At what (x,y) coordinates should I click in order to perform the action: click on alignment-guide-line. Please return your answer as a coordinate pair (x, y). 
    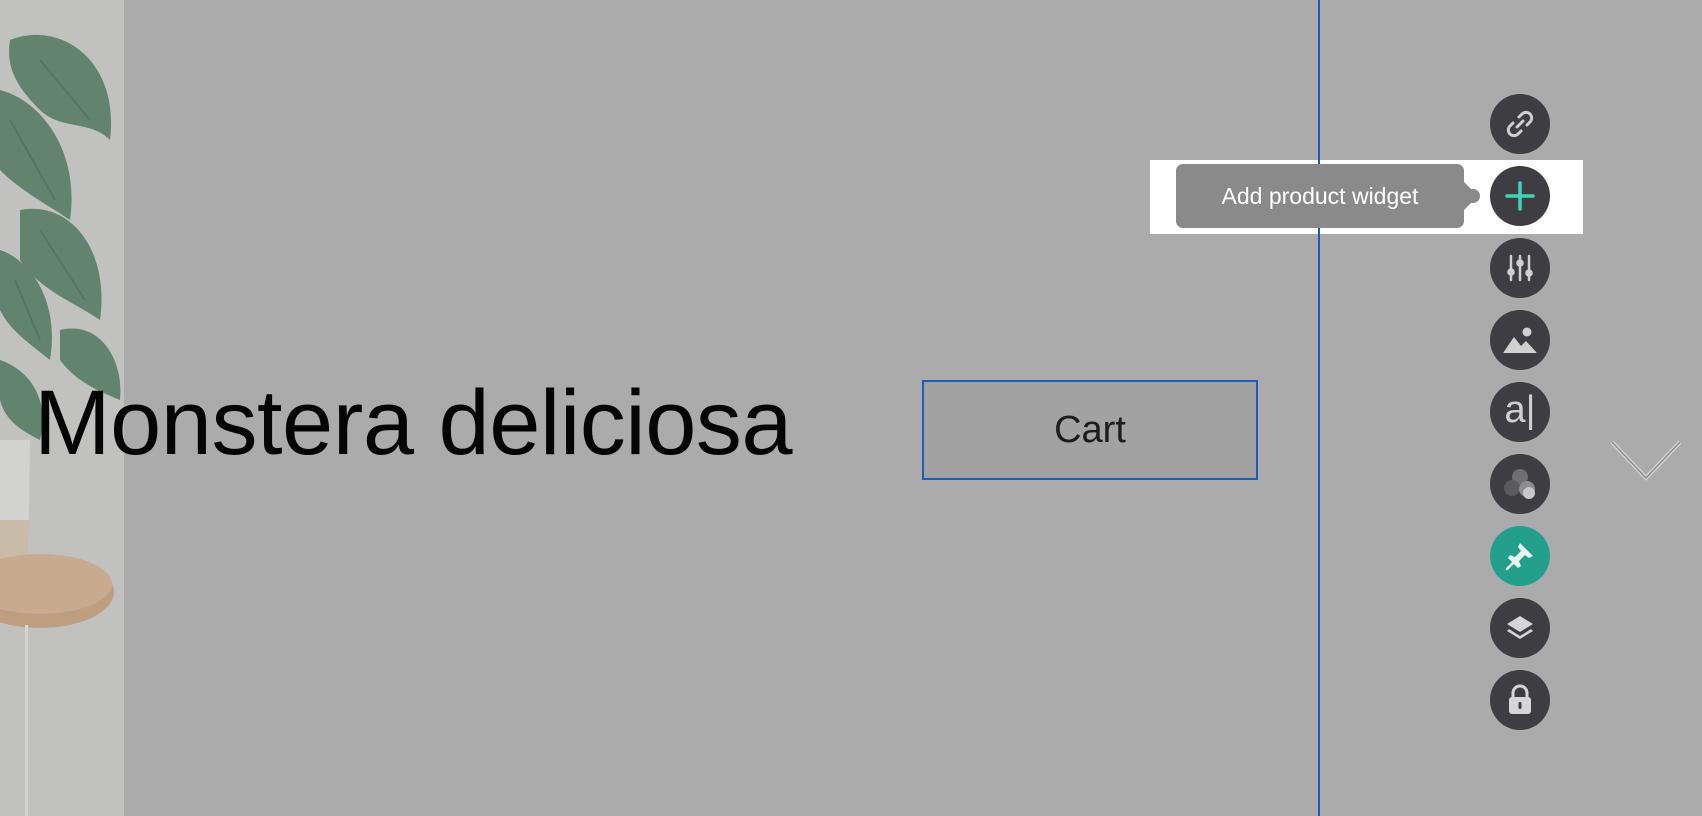
    Looking at the image, I should click on (1319, 408).